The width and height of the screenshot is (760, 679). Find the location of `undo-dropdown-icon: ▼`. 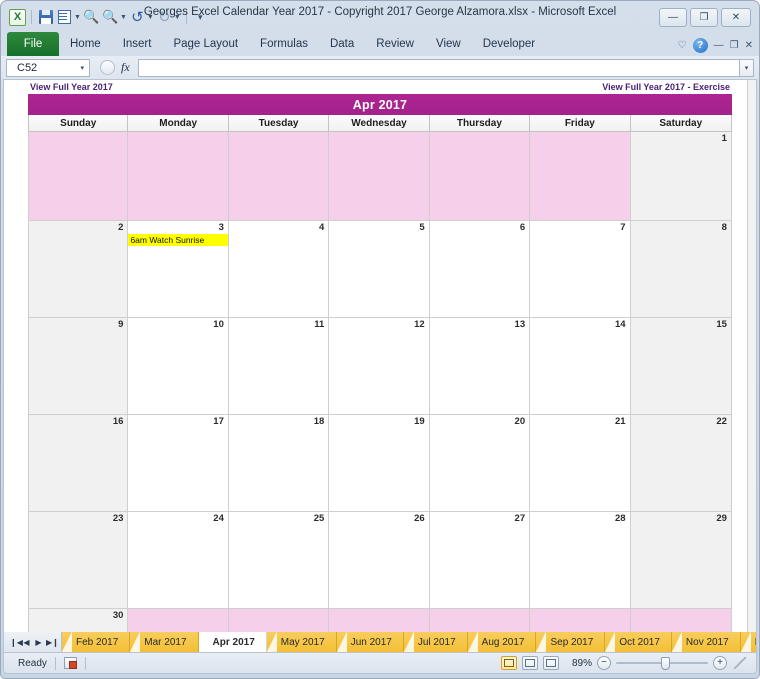

undo-dropdown-icon: ▼ is located at coordinates (150, 17).